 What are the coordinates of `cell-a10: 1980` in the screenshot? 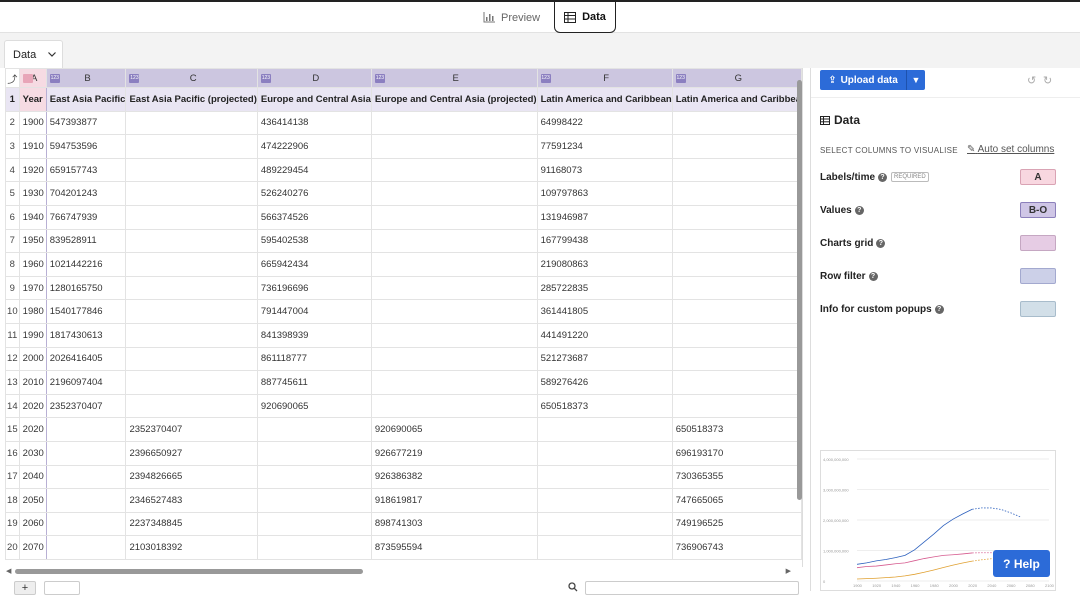 It's located at (32, 311).